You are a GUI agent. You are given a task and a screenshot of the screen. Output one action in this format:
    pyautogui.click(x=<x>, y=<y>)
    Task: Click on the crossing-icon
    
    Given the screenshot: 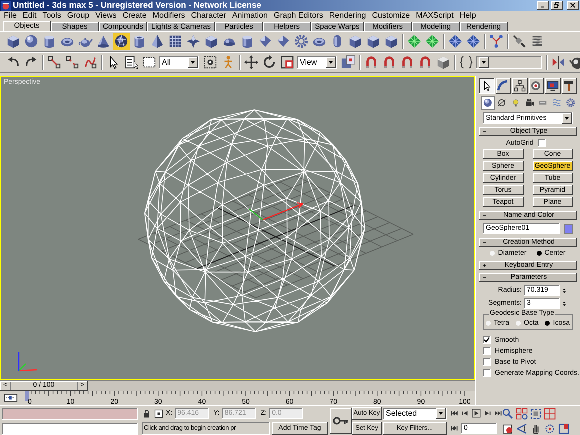 What is the action you would take?
    pyautogui.click(x=210, y=62)
    